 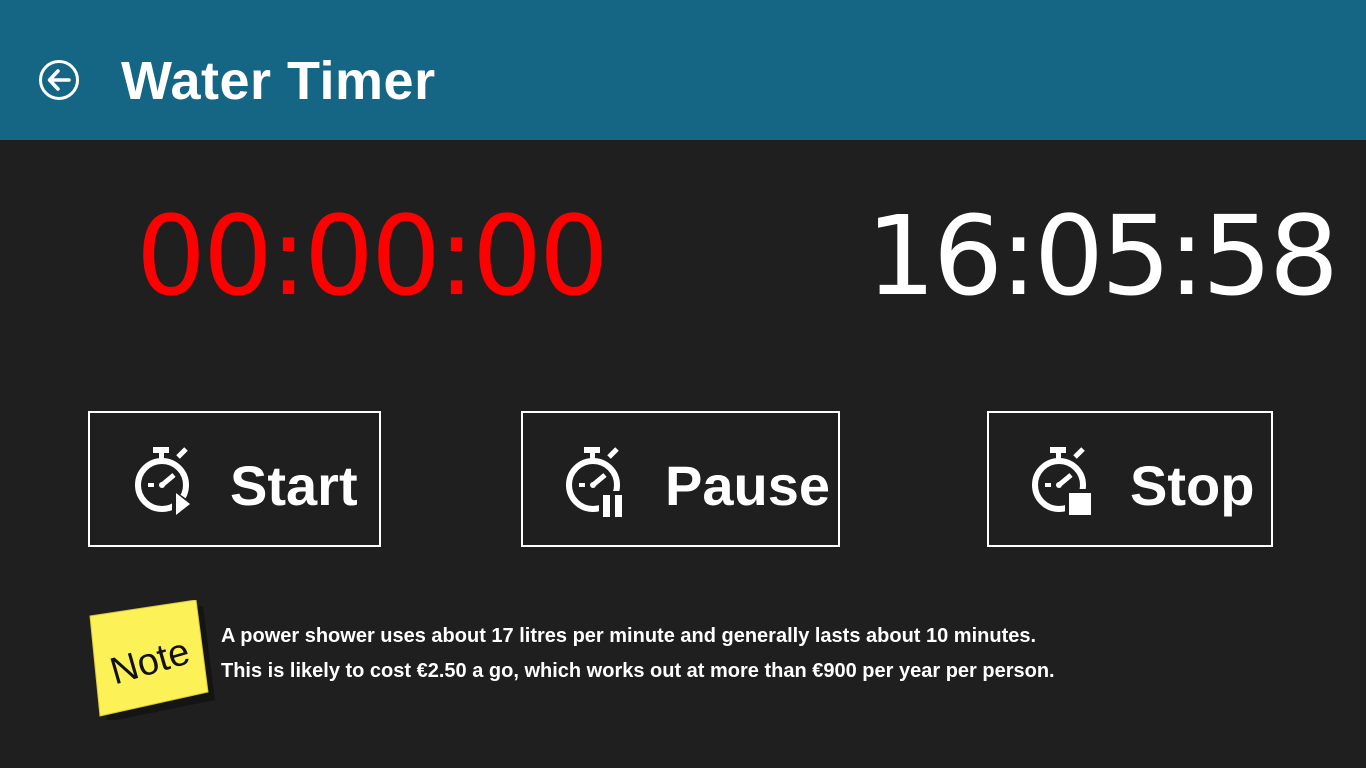 I want to click on stopwatch-play-icon, so click(x=169, y=481).